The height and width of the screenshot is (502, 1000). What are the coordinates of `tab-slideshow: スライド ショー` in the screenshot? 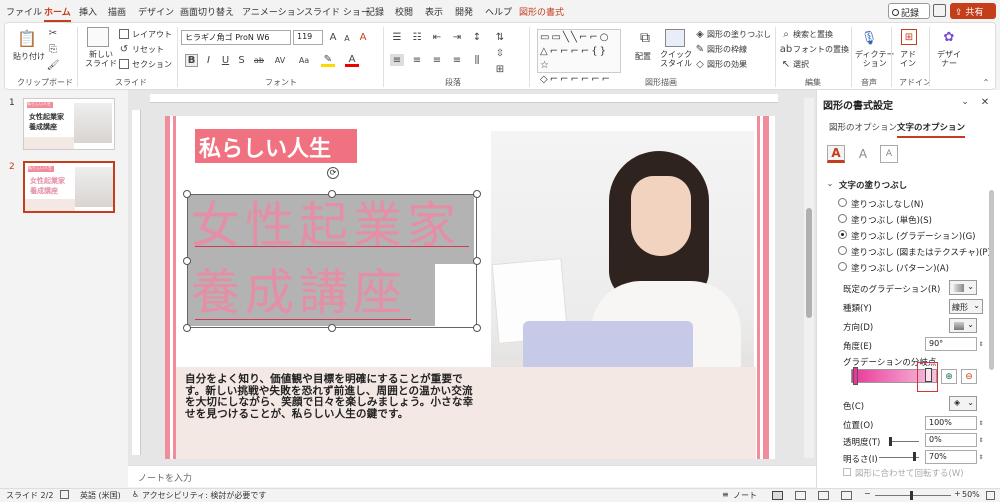 It's located at (337, 11).